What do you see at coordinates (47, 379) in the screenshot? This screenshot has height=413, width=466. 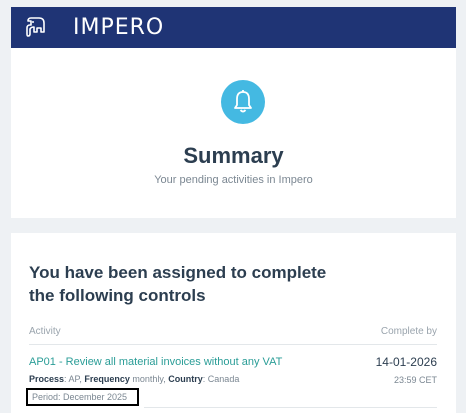 I see `process-label: Process` at bounding box center [47, 379].